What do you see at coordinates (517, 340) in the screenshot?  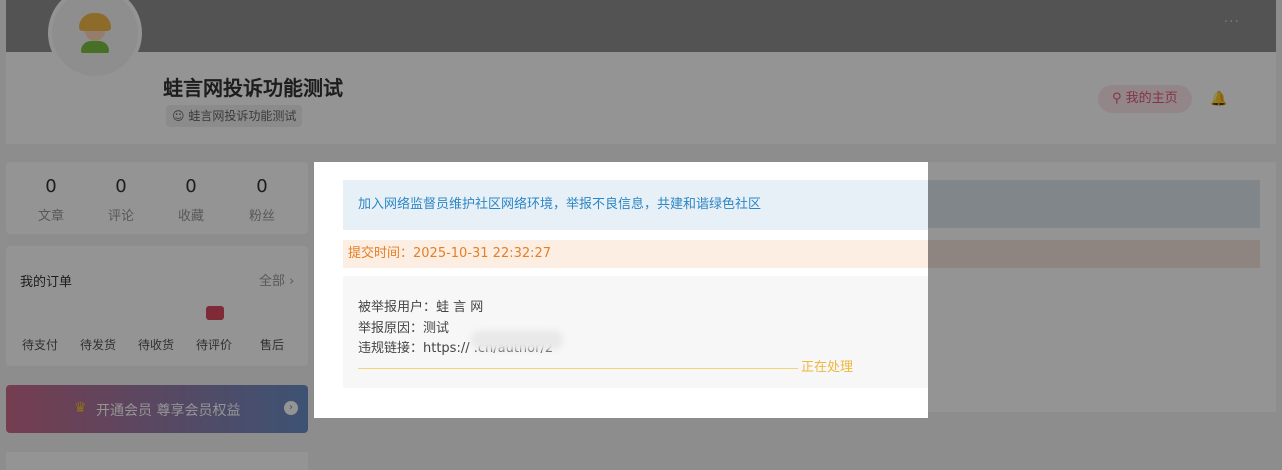 I see `redacted-blur` at bounding box center [517, 340].